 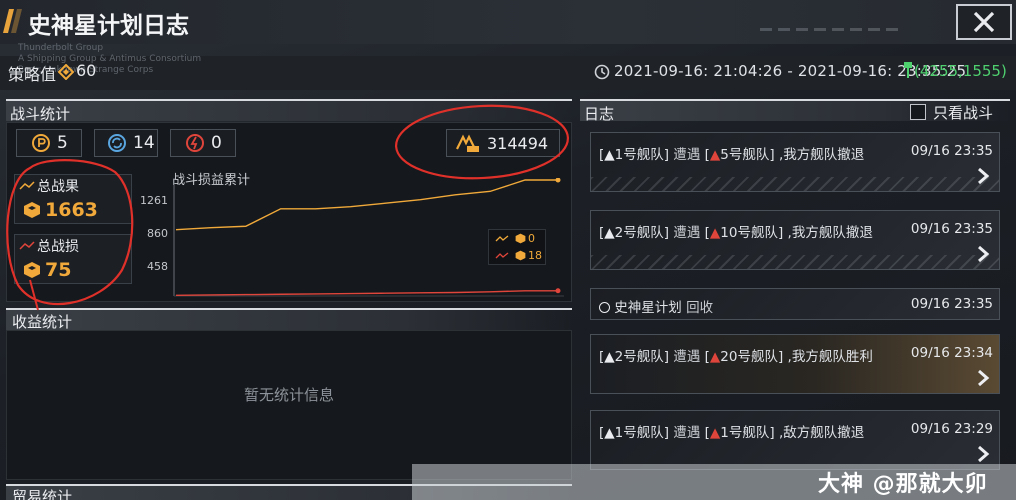 What do you see at coordinates (960, 71) in the screenshot?
I see `coordinates: (4255,1555)` at bounding box center [960, 71].